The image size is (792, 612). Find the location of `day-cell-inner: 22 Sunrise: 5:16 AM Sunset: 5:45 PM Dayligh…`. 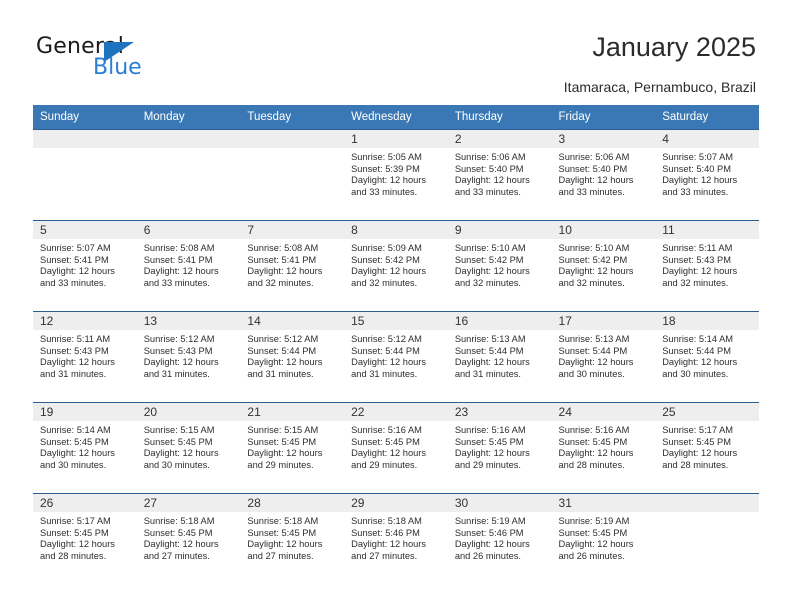

day-cell-inner: 22 Sunrise: 5:16 AM Sunset: 5:45 PM Dayligh… is located at coordinates (396, 448).